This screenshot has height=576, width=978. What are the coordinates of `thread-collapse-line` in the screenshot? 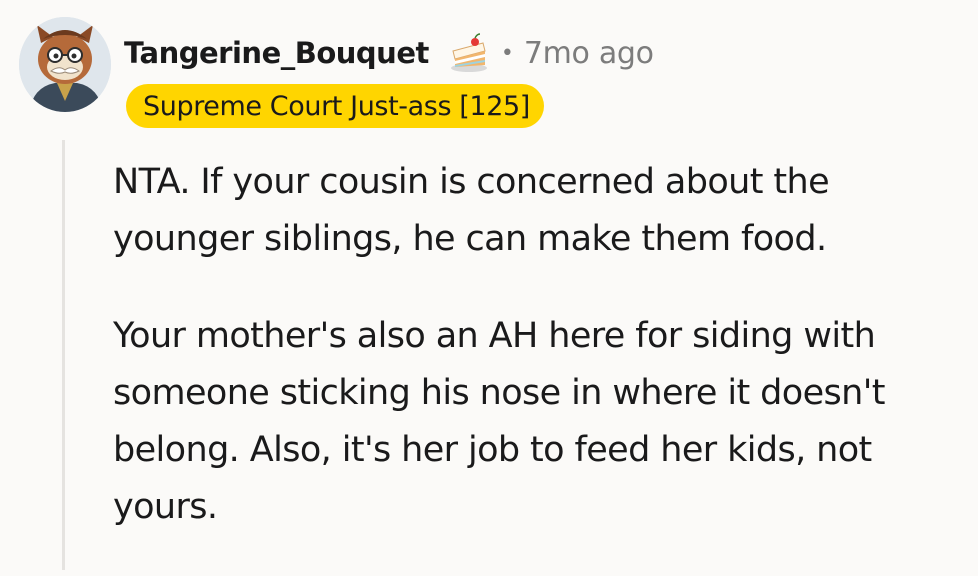 It's located at (63, 355).